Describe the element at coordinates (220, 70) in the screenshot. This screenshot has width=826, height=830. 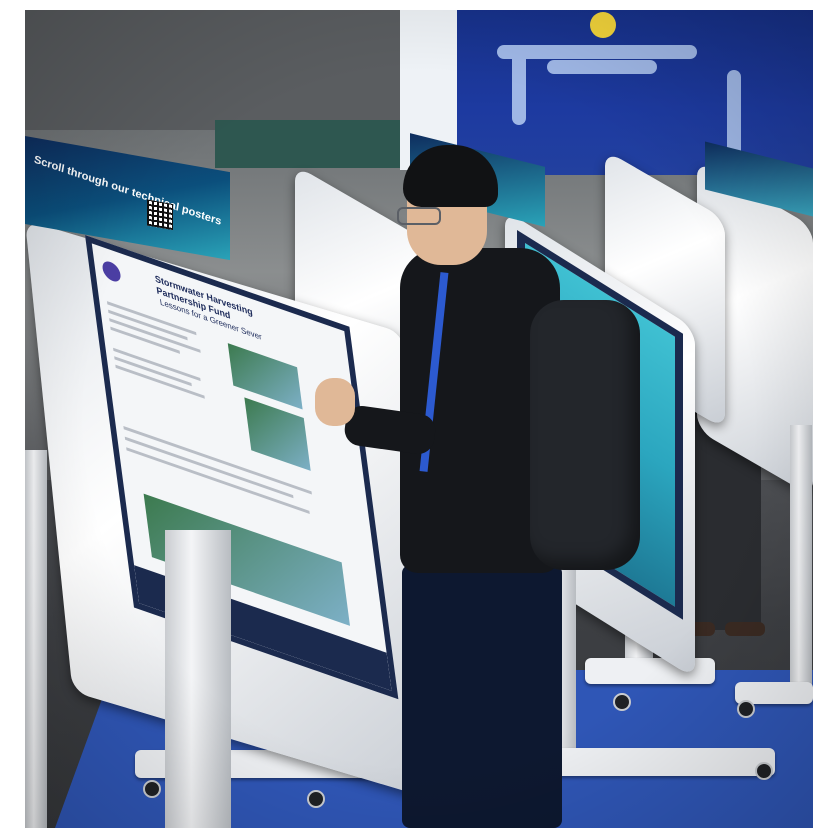
I see `ceiling` at that location.